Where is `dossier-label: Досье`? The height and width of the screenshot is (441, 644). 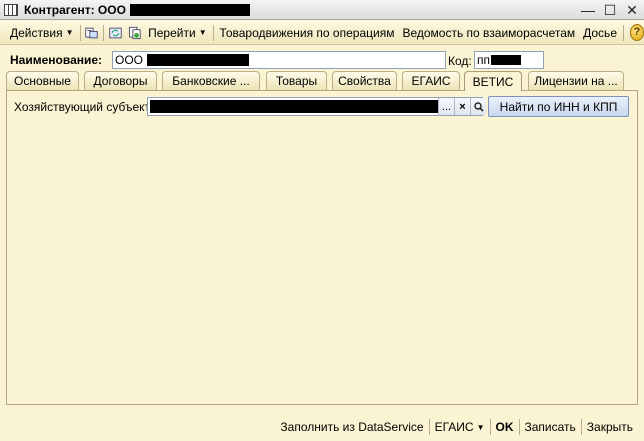 dossier-label: Досье is located at coordinates (600, 32).